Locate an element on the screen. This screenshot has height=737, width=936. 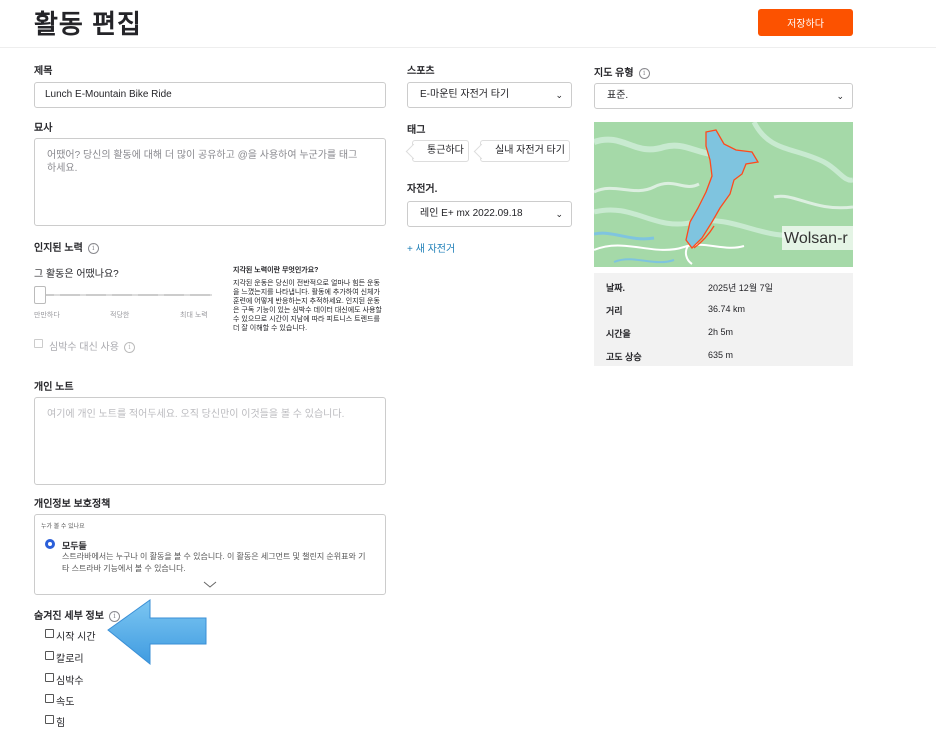
hidden-calories-label: 칼로리 is located at coordinates (70, 659).